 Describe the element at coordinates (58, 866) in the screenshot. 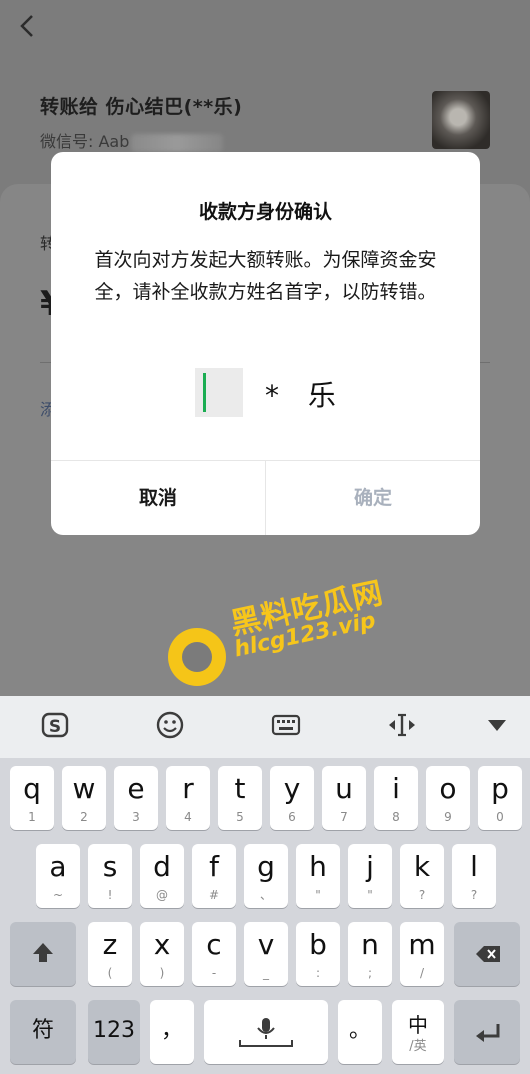

I see `key-a-label: a` at that location.